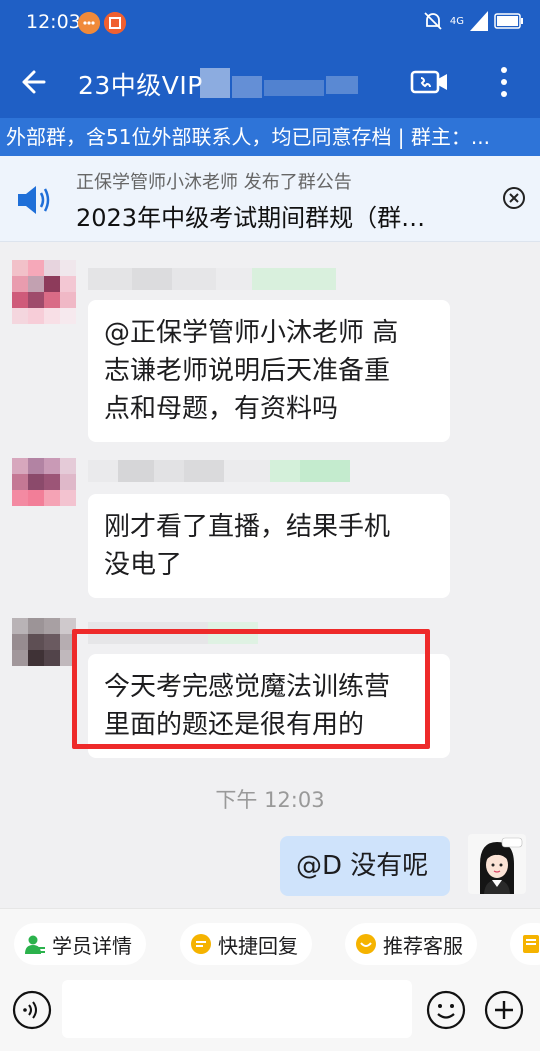 The width and height of the screenshot is (540, 1051). I want to click on close-announcement-icon, so click(514, 198).